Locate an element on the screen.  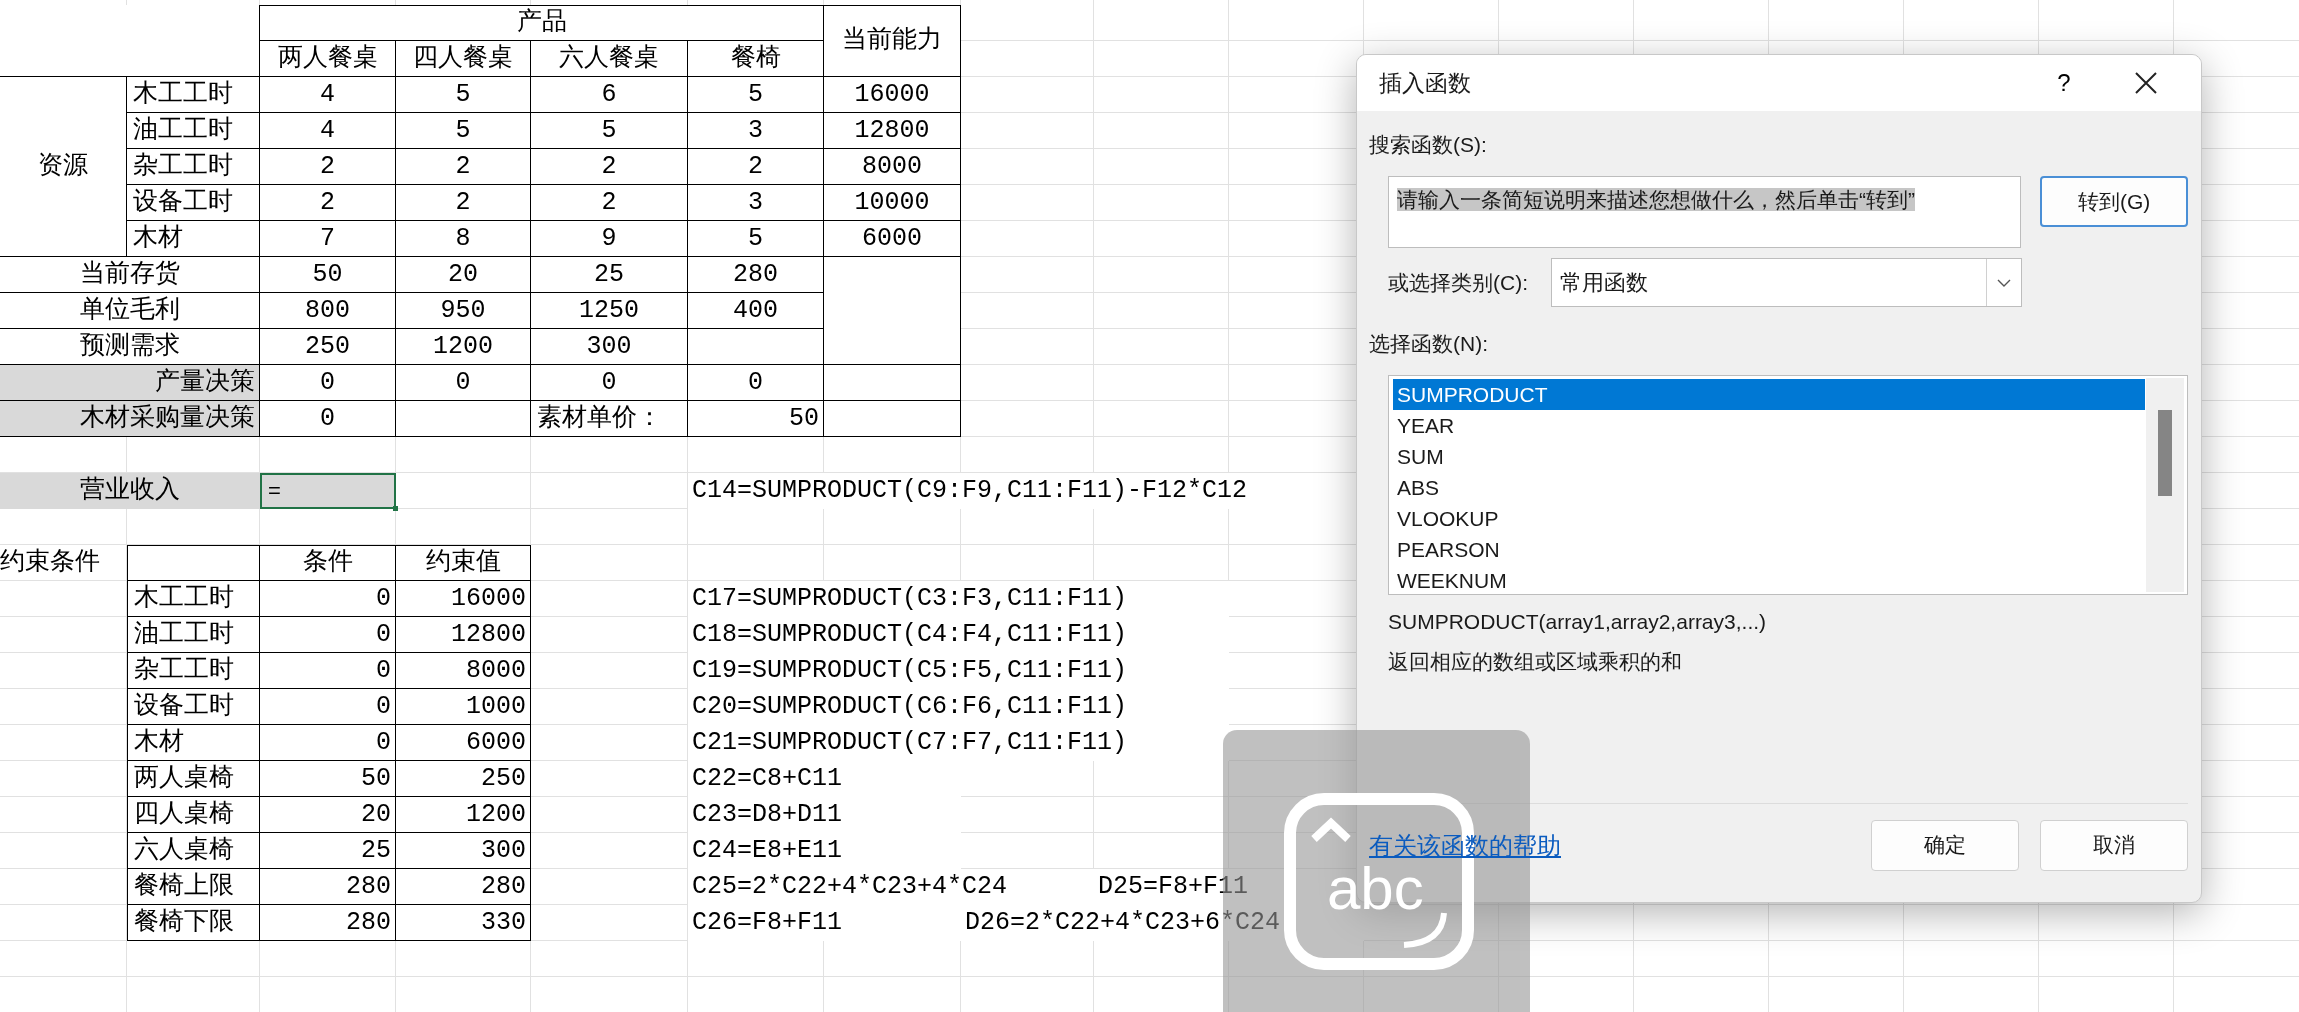
field-label: 选择函数(N): is located at coordinates (1429, 344).